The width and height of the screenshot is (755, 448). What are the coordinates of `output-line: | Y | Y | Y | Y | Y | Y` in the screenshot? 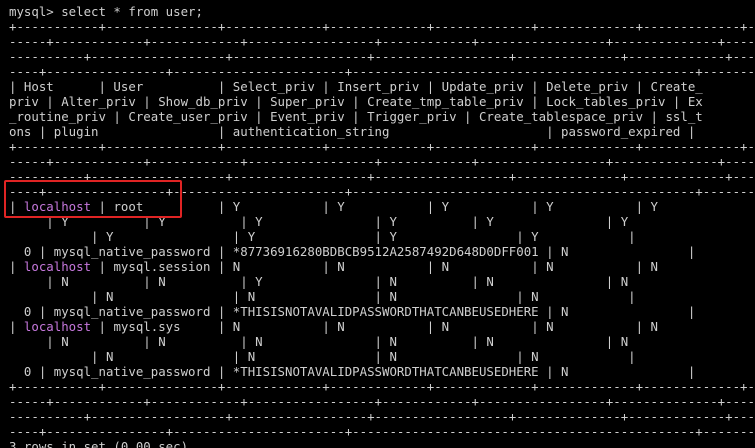 It's located at (319, 221).